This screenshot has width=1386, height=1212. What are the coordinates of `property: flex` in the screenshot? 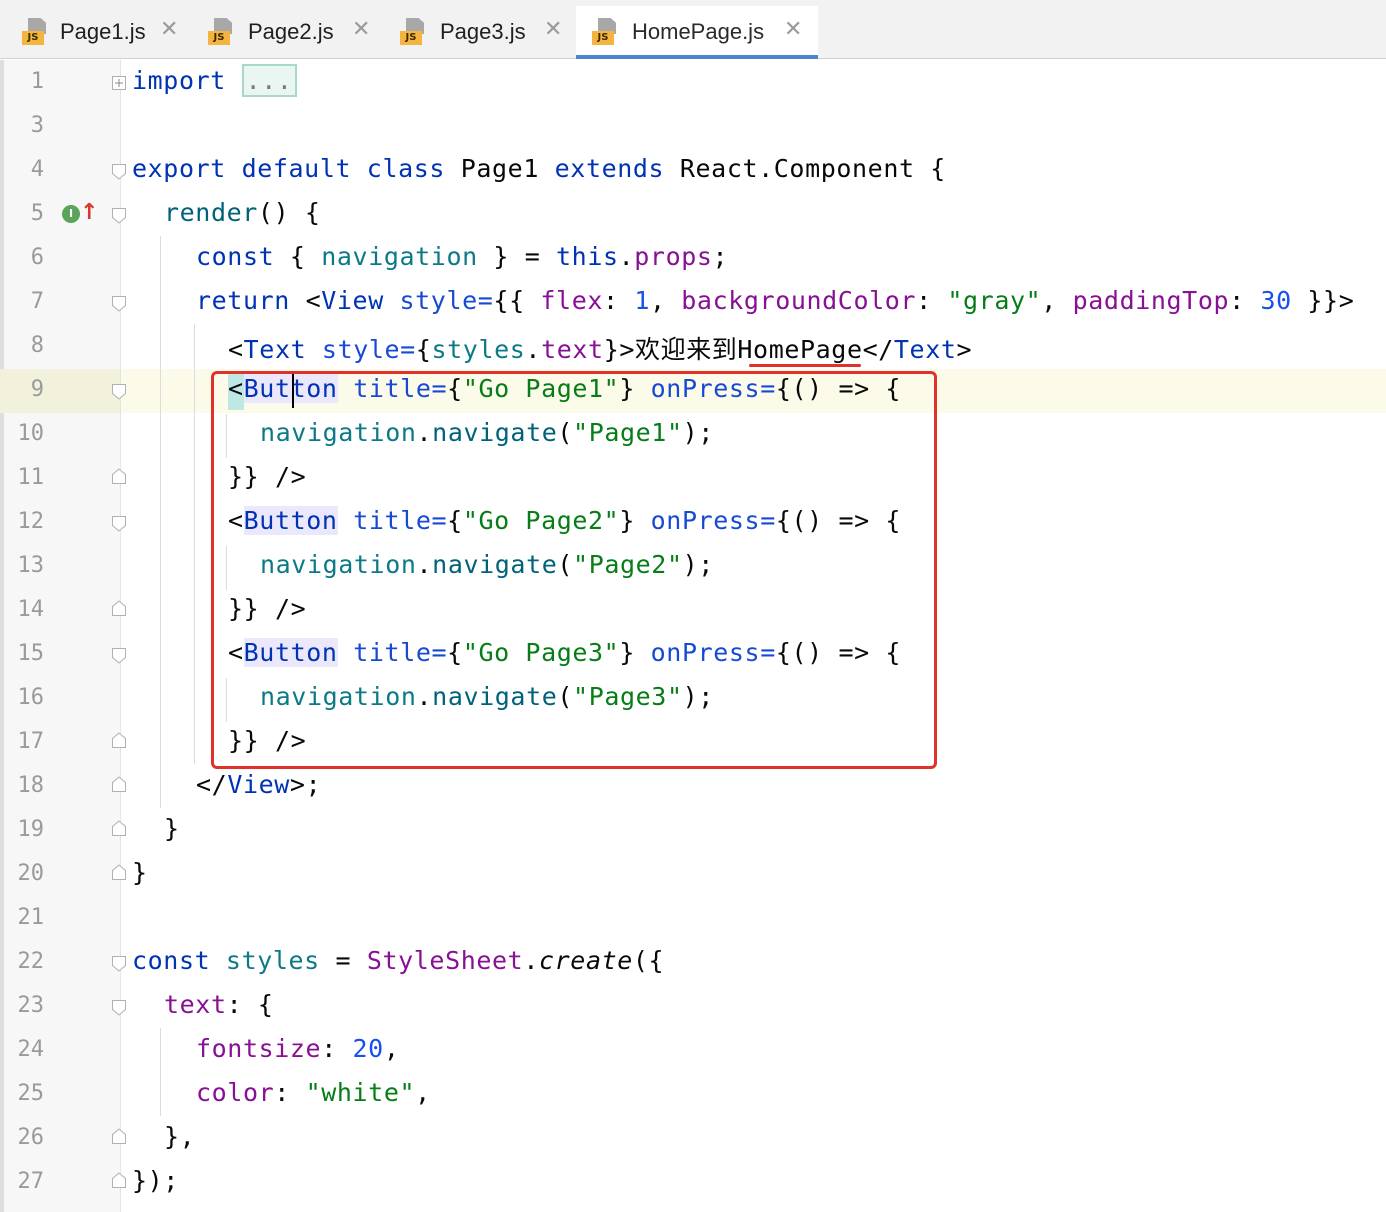 It's located at (571, 300).